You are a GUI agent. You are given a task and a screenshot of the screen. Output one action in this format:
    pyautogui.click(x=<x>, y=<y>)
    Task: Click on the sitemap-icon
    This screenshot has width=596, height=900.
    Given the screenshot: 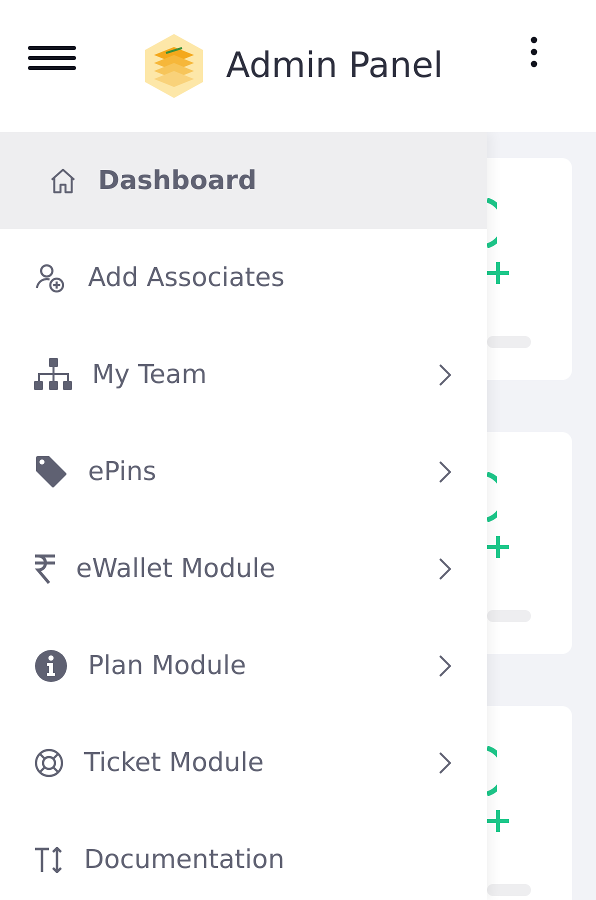 What is the action you would take?
    pyautogui.click(x=53, y=375)
    